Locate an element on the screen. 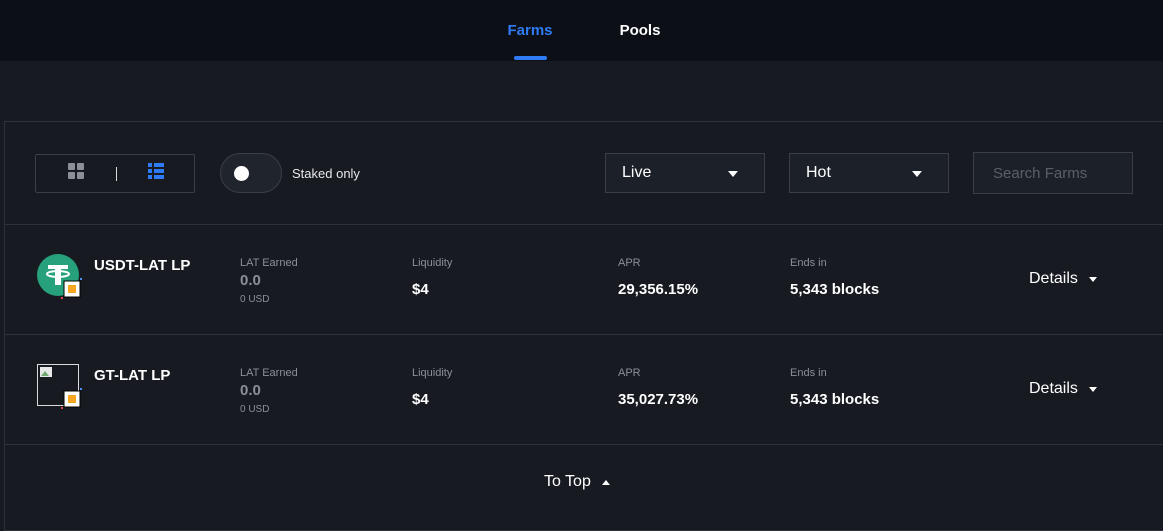 This screenshot has width=1163, height=531. grid-view-button is located at coordinates (76, 173).